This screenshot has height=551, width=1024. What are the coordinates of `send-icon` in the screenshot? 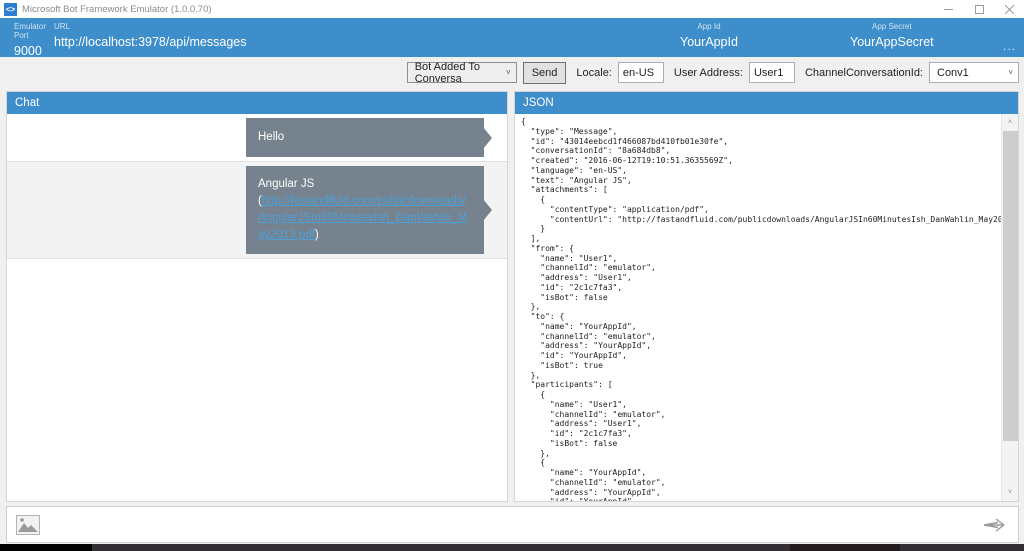 It's located at (994, 524).